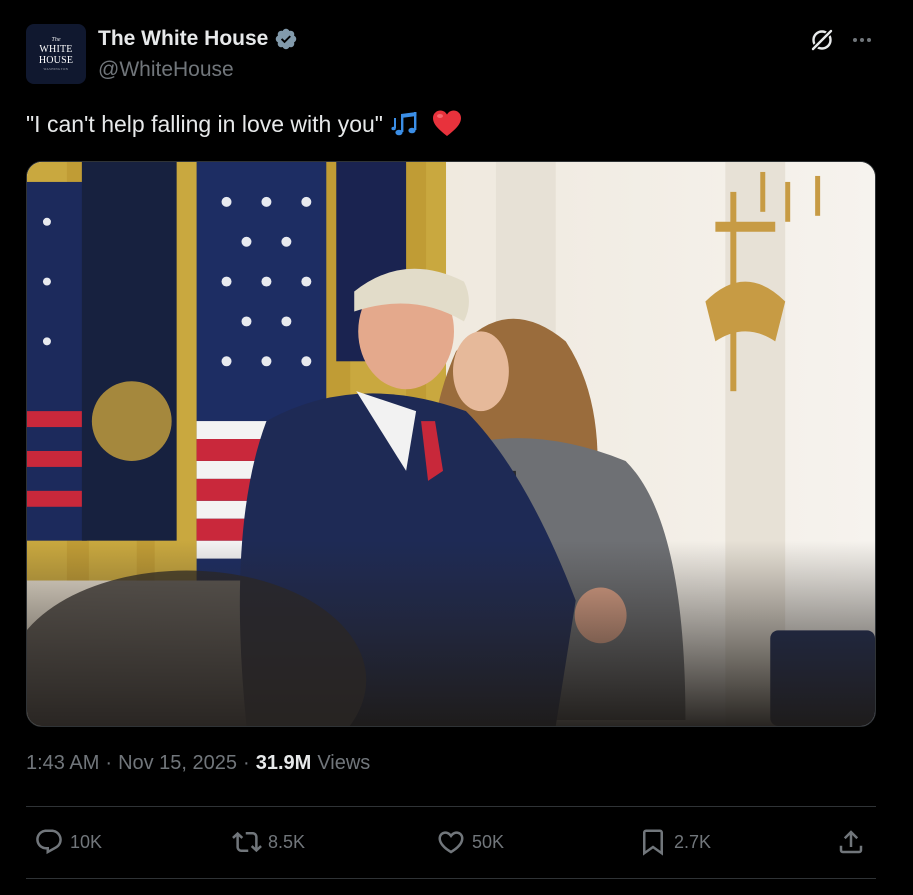 Image resolution: width=913 pixels, height=895 pixels. I want to click on views-count: 31.9M, so click(283, 763).